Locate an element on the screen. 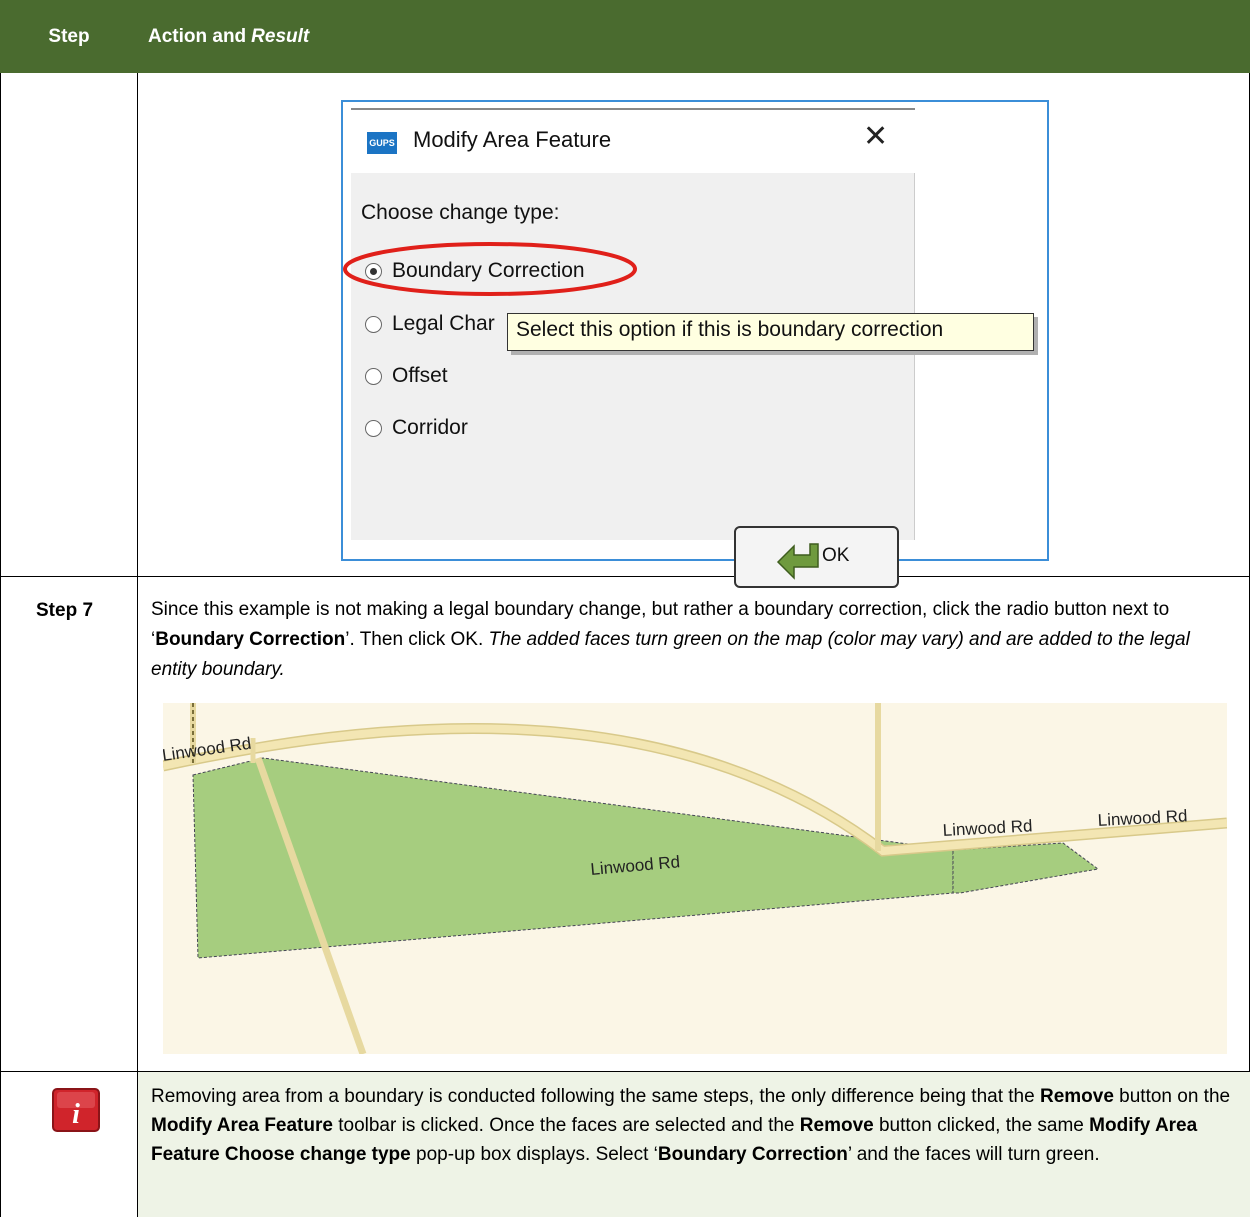 Image resolution: width=1250 pixels, height=1217 pixels. table-border-left is located at coordinates (0, 645).